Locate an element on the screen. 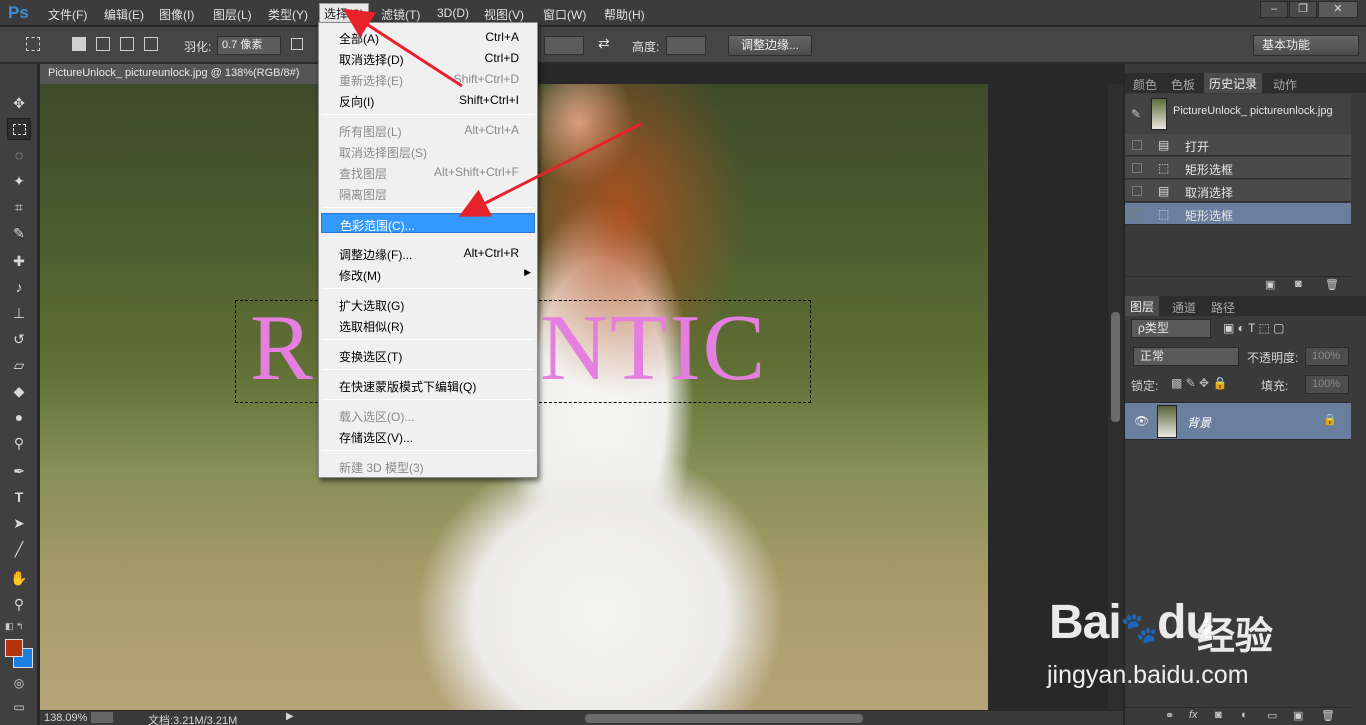 The height and width of the screenshot is (725, 1366). type-tool-icon: T is located at coordinates (19, 497).